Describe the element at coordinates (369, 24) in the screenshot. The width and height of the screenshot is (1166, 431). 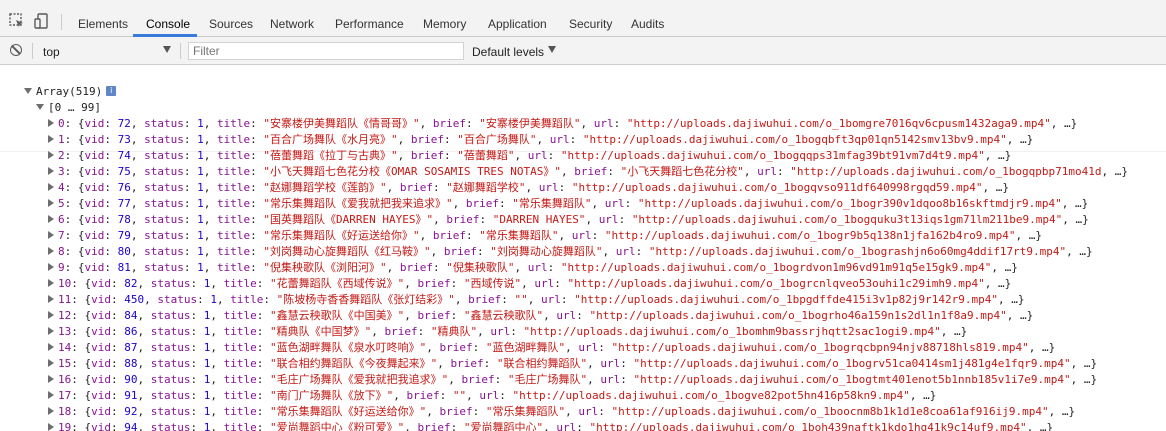
I see `tab-performance: Performance` at that location.